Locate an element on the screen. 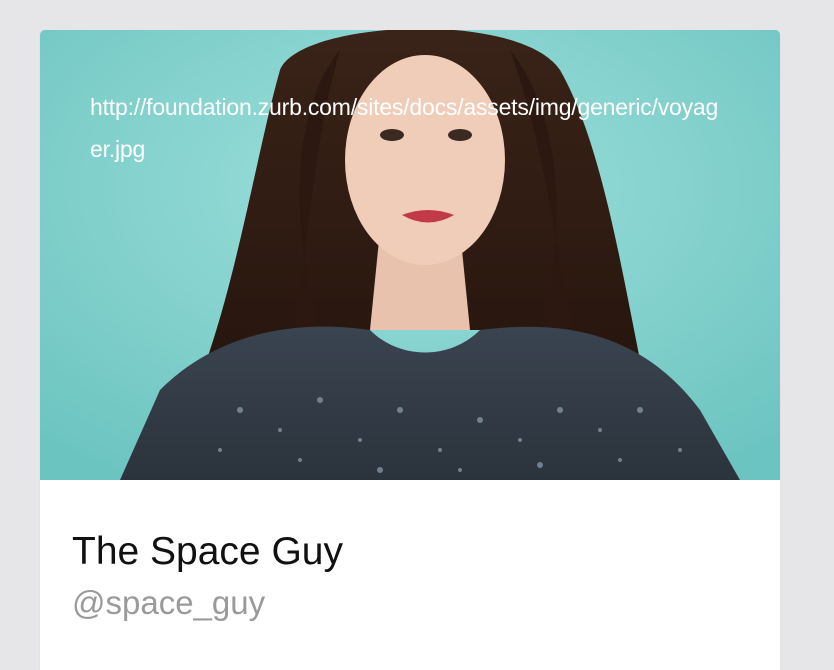  card-title: The Space Guy is located at coordinates (207, 551).